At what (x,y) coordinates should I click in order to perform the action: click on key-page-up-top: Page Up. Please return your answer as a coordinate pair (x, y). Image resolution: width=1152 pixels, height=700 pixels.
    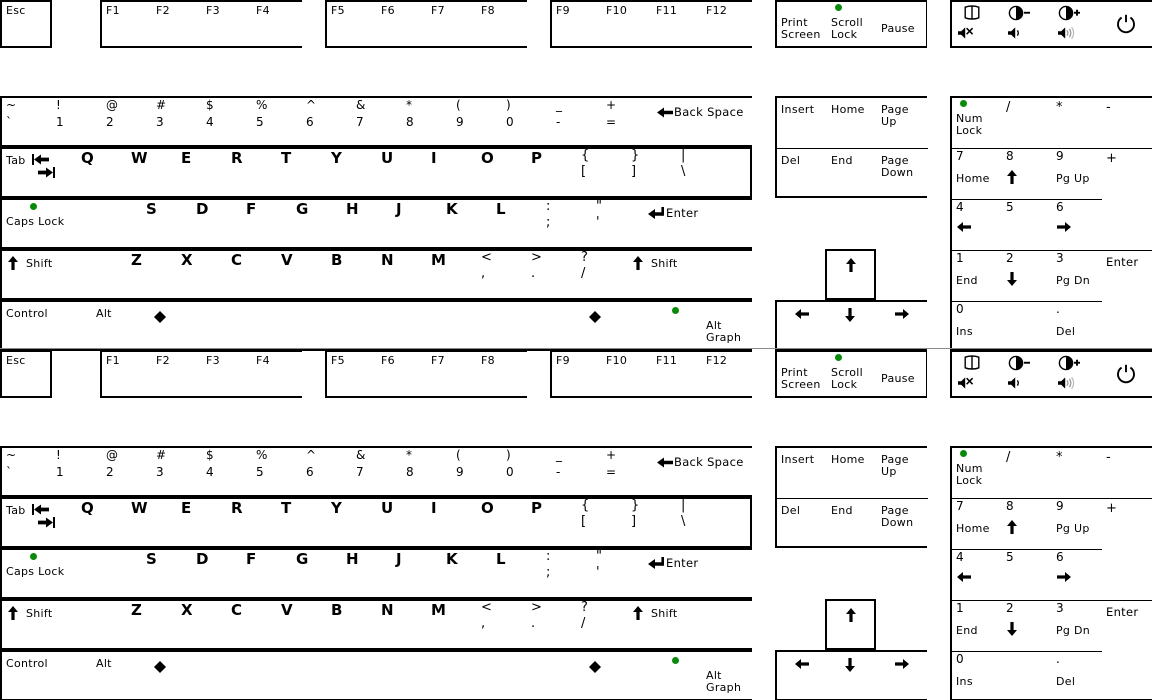
    Looking at the image, I should click on (902, 123).